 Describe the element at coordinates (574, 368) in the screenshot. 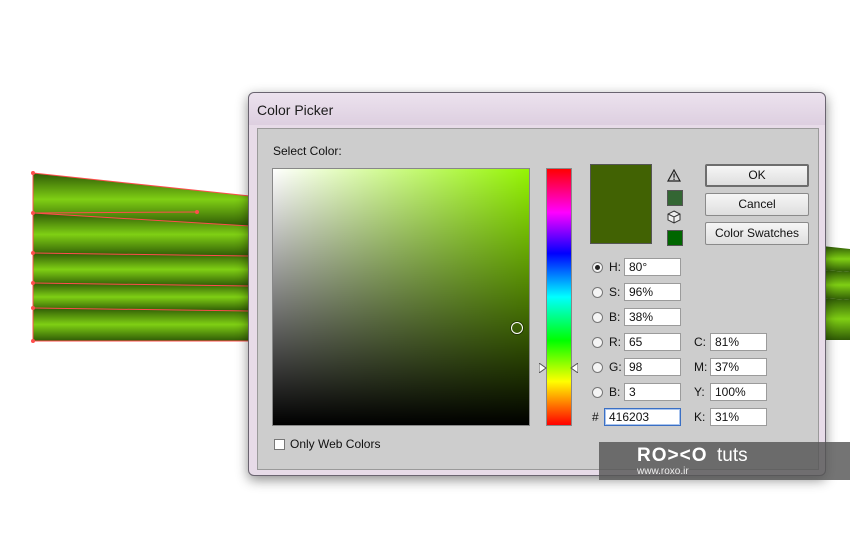

I see `hue-slider-arrow-right` at that location.